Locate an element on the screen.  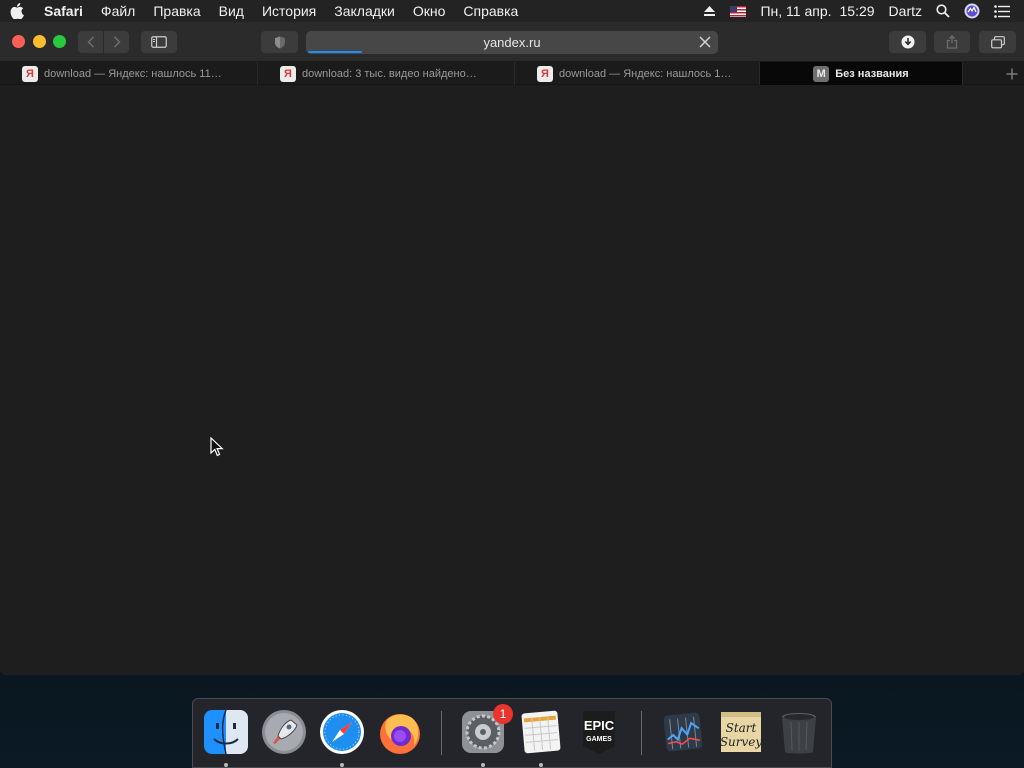
menu-app-name: Safari is located at coordinates (63, 11).